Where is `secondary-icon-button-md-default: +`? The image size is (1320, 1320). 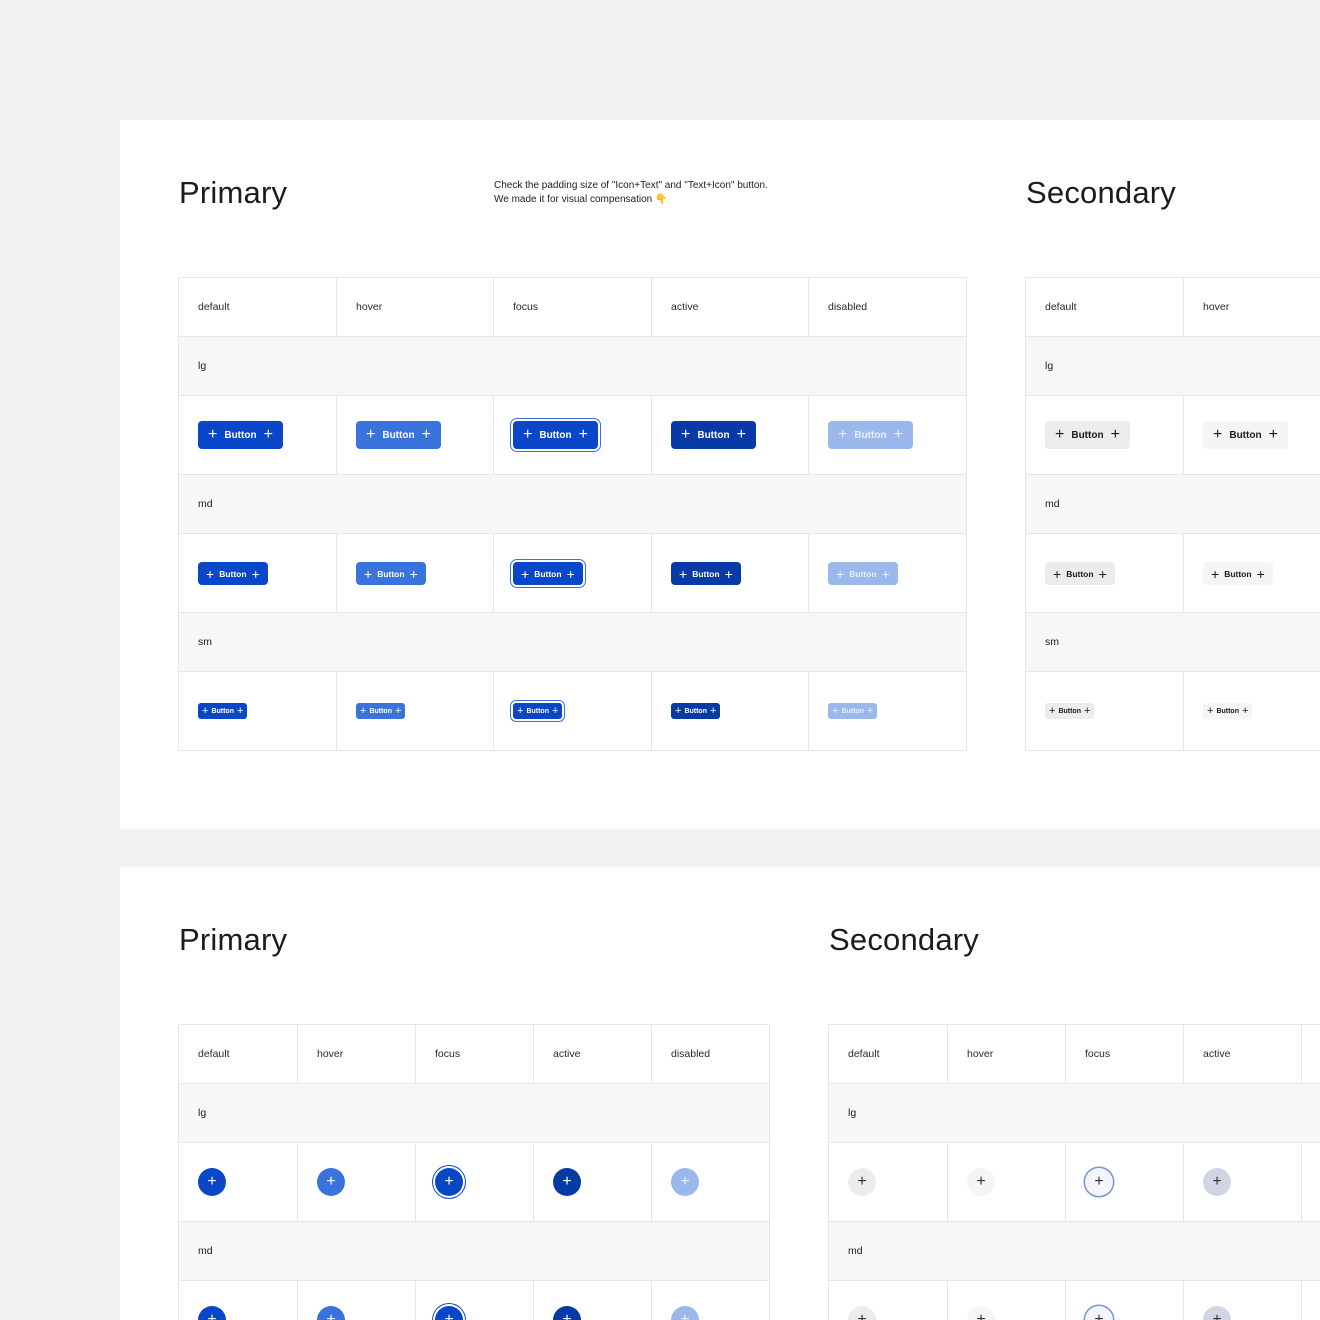
secondary-icon-button-md-default: + is located at coordinates (862, 1313).